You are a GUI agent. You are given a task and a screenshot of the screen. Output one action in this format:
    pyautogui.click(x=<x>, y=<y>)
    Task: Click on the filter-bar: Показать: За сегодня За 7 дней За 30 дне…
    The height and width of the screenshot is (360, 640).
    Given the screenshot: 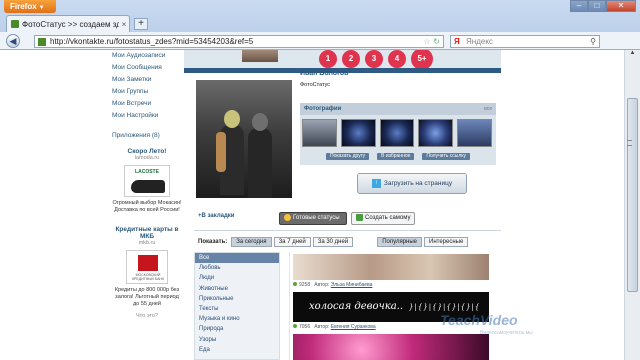 What is the action you would take?
    pyautogui.click(x=334, y=242)
    